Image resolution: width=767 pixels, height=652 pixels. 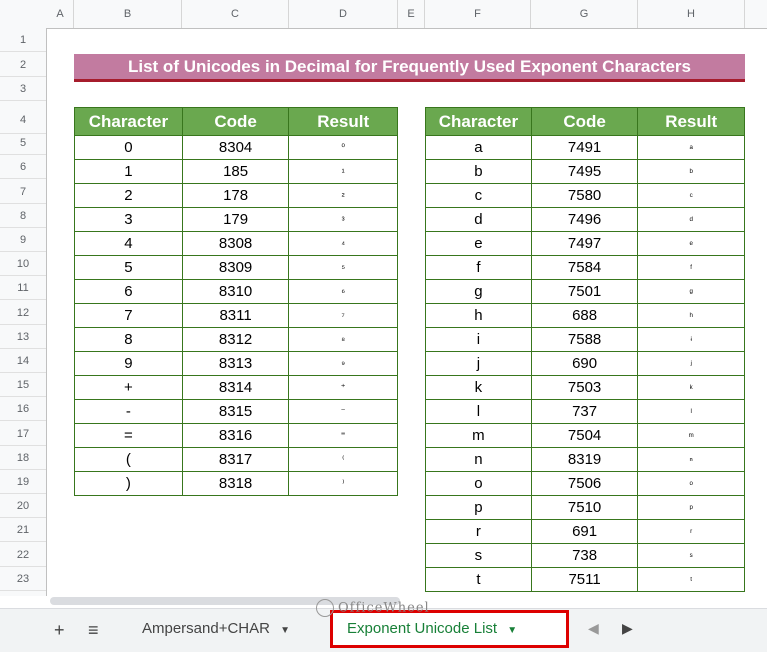 I want to click on code-cell: 8315, so click(x=235, y=411).